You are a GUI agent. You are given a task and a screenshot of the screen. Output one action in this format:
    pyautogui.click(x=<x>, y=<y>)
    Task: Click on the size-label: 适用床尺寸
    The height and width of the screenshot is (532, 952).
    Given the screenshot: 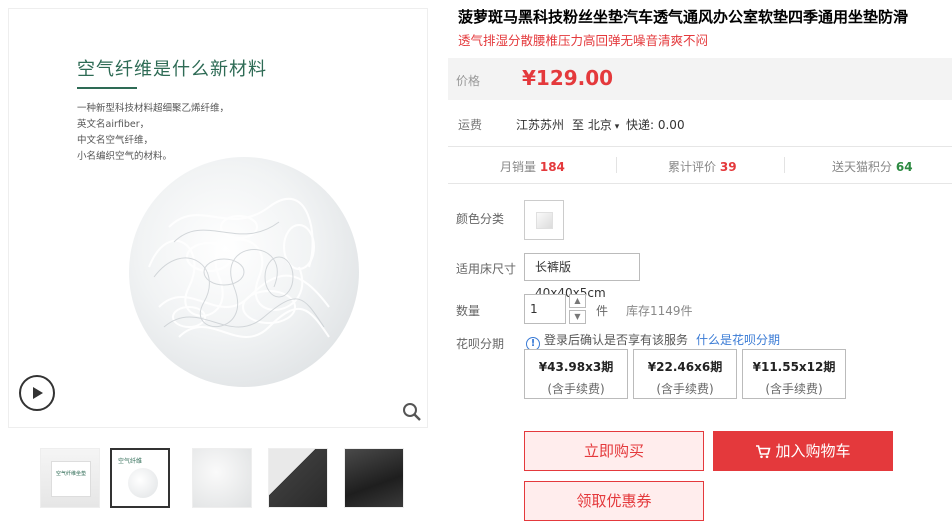 What is the action you would take?
    pyautogui.click(x=486, y=269)
    